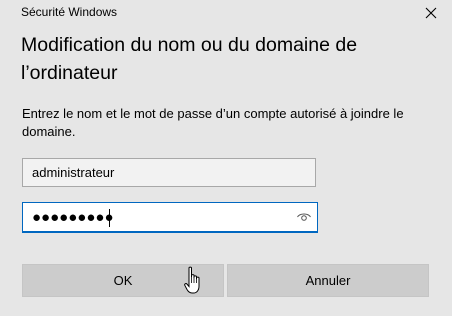 The height and width of the screenshot is (316, 452). What do you see at coordinates (109, 218) in the screenshot?
I see `text-caret` at bounding box center [109, 218].